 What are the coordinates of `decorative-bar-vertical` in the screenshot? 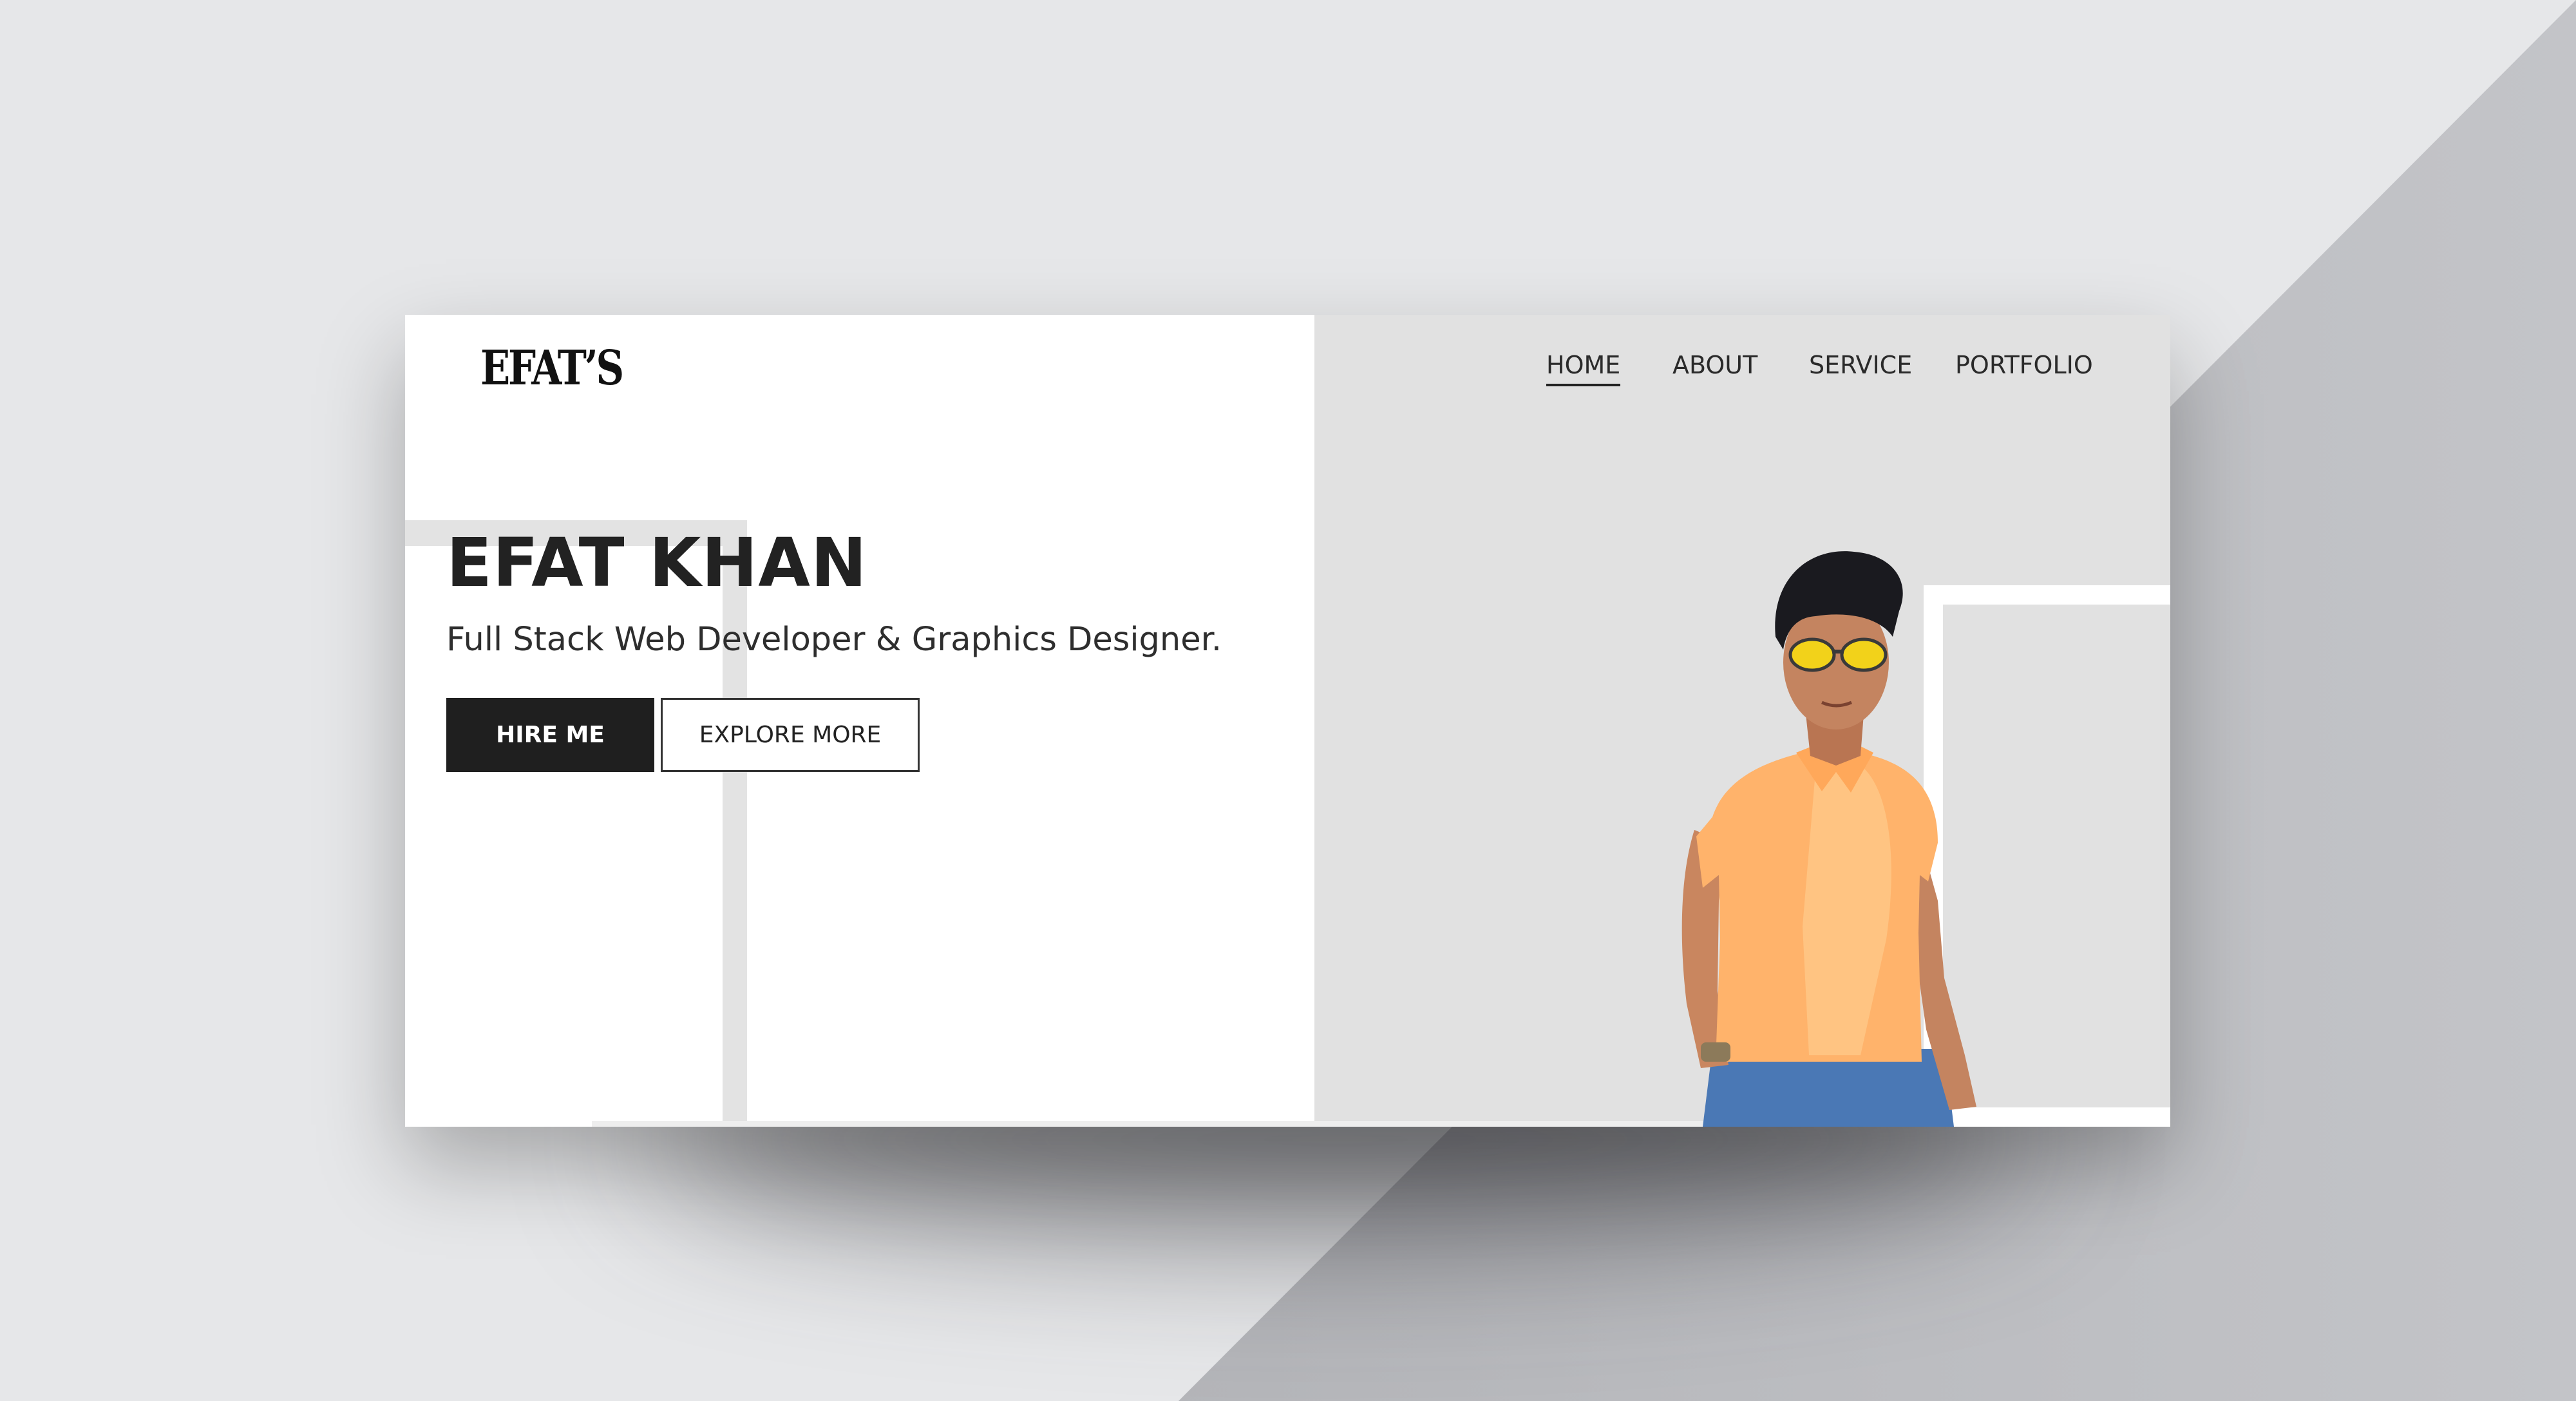 It's located at (735, 823).